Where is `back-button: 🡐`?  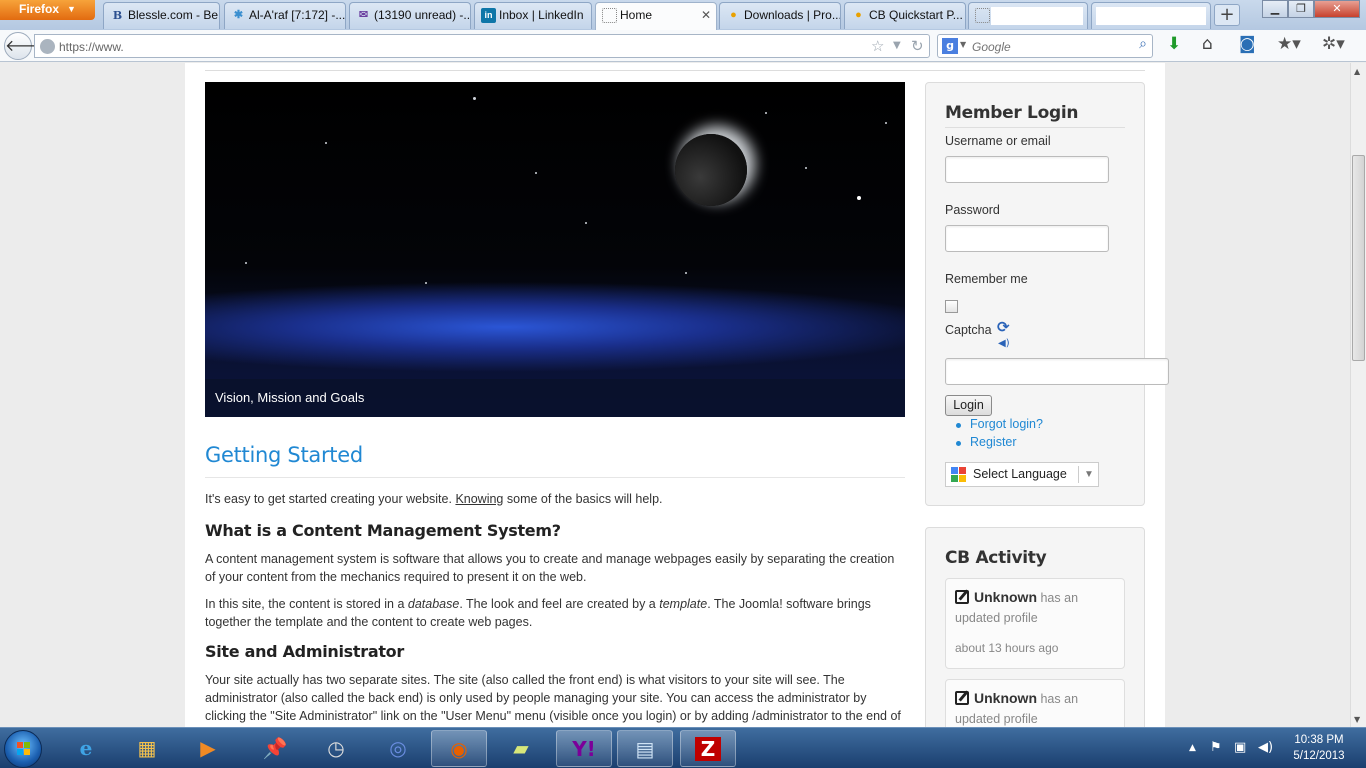
back-button: 🡐 is located at coordinates (26, 46).